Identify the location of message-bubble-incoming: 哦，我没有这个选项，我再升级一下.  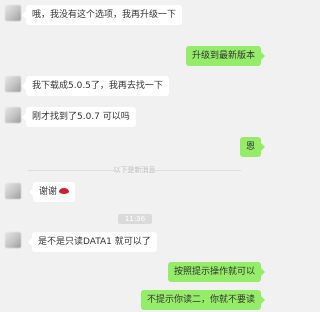
(102, 15).